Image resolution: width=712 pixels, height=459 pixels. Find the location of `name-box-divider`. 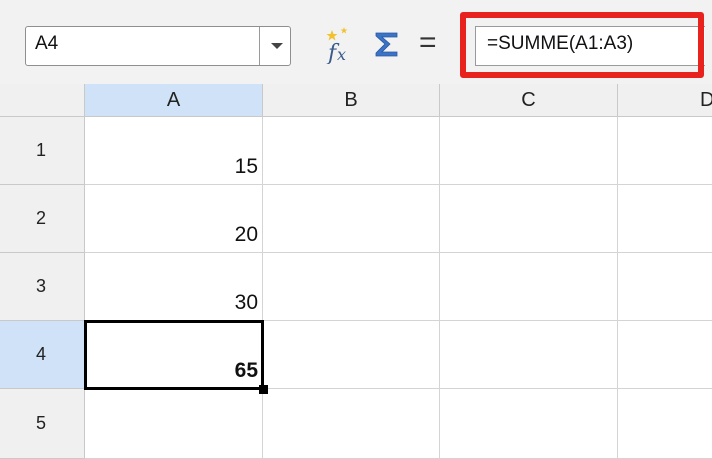

name-box-divider is located at coordinates (259, 46).